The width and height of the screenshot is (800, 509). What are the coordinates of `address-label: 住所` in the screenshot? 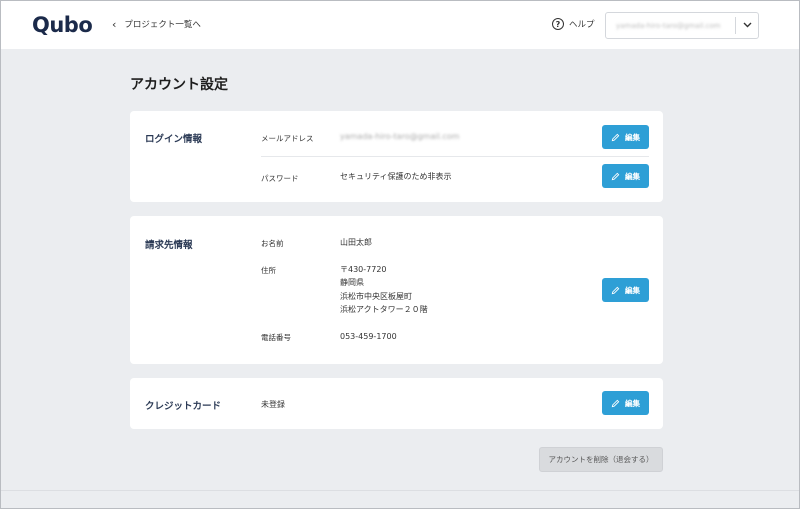 It's located at (268, 270).